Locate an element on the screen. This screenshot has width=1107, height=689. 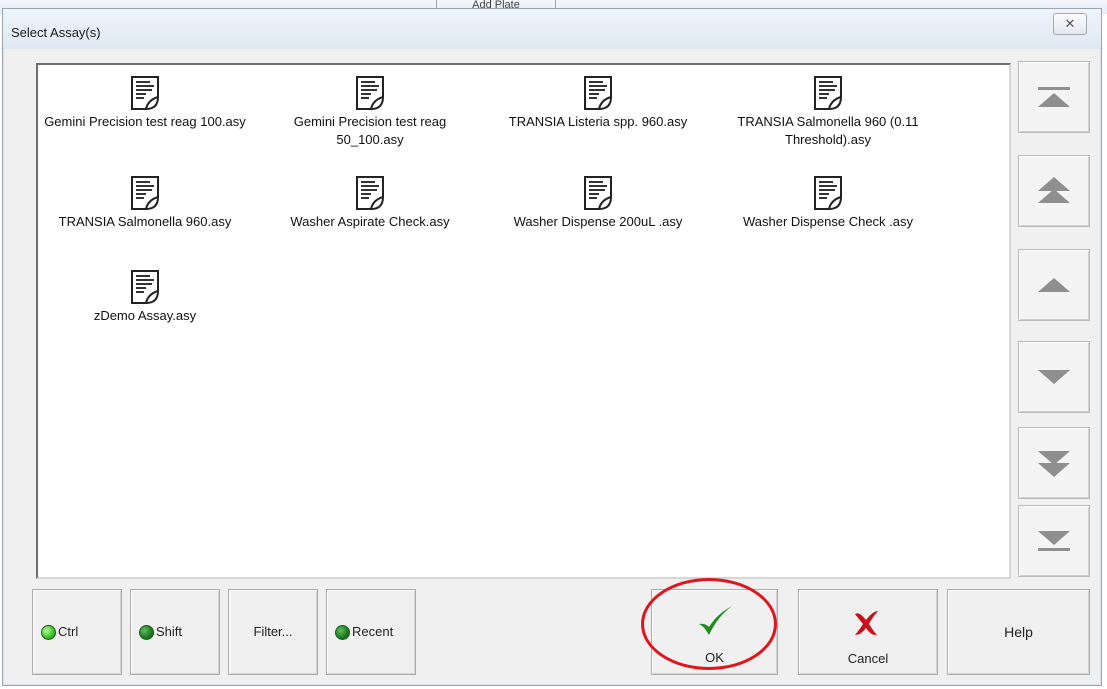
file-label: Gemini Precision test reag 100.asy is located at coordinates (145, 121).